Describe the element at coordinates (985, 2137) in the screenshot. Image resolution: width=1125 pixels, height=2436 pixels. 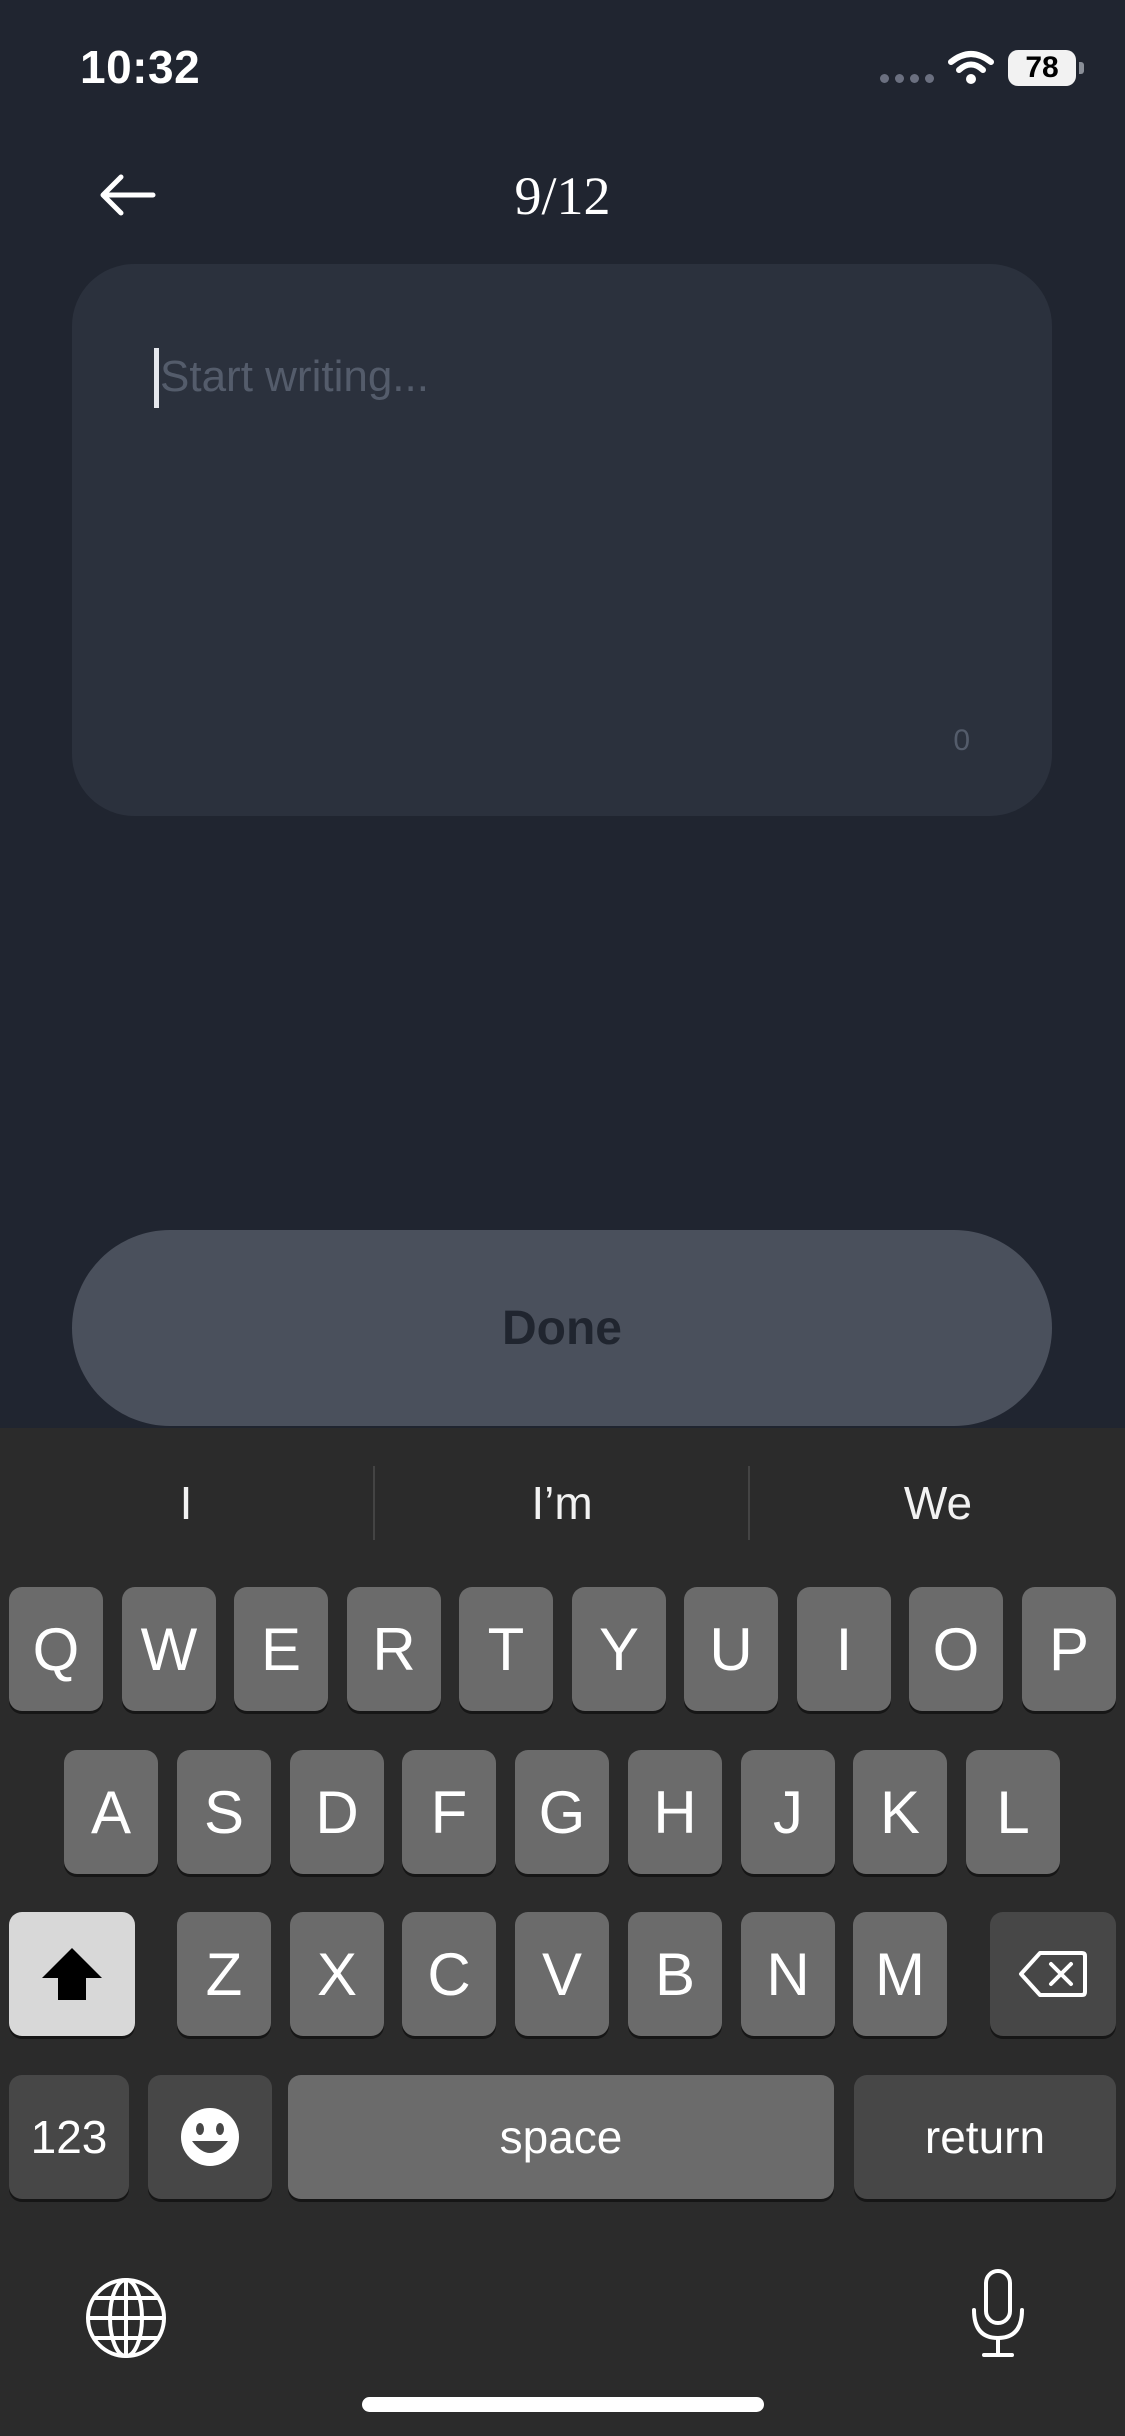
I see `return-key: return` at that location.